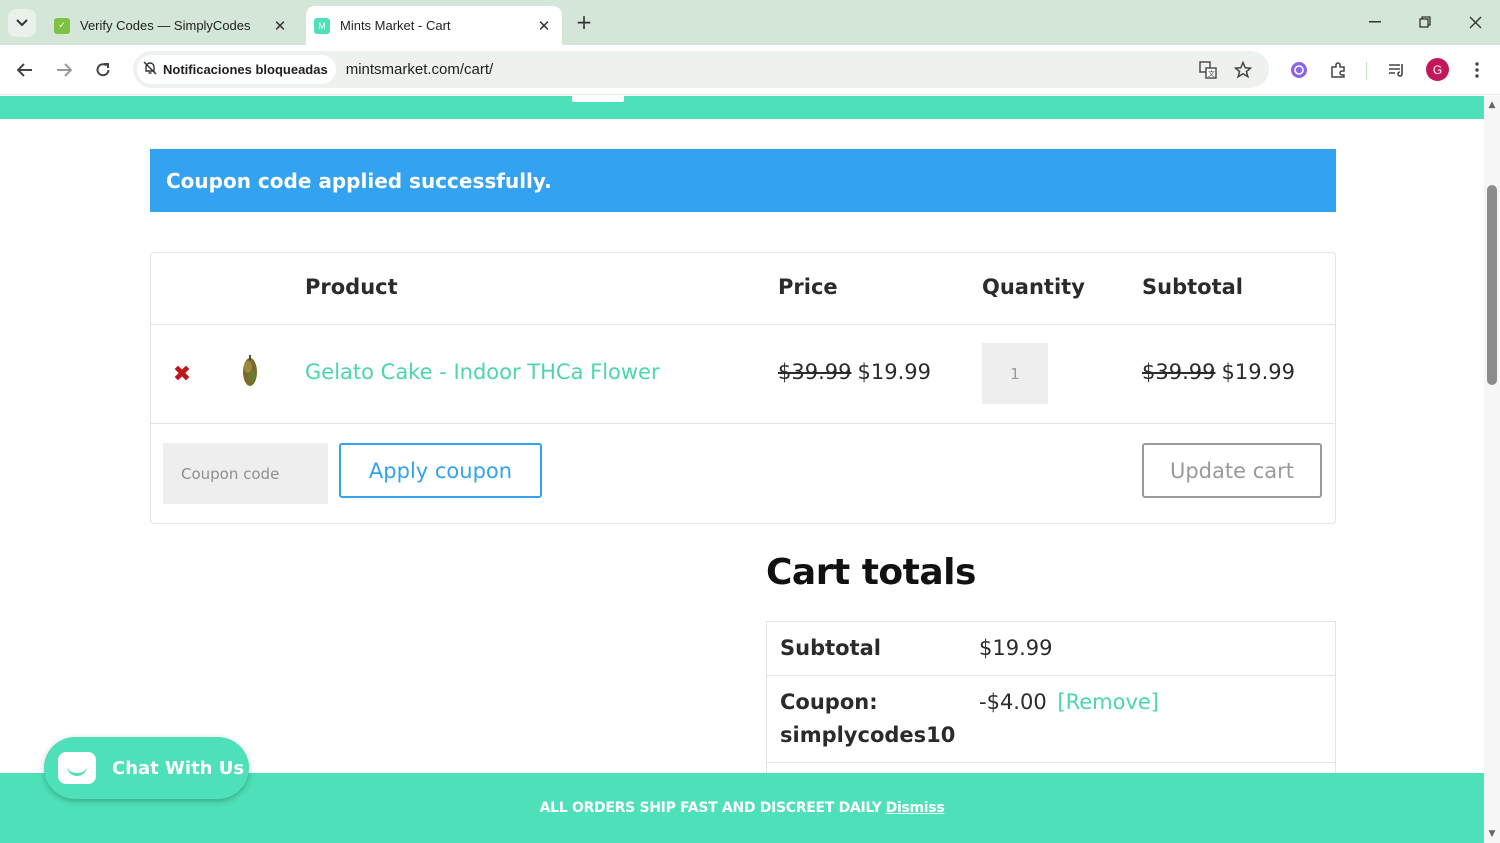 This screenshot has height=843, width=1500. What do you see at coordinates (77, 768) in the screenshot?
I see `chat-bubble-icon` at bounding box center [77, 768].